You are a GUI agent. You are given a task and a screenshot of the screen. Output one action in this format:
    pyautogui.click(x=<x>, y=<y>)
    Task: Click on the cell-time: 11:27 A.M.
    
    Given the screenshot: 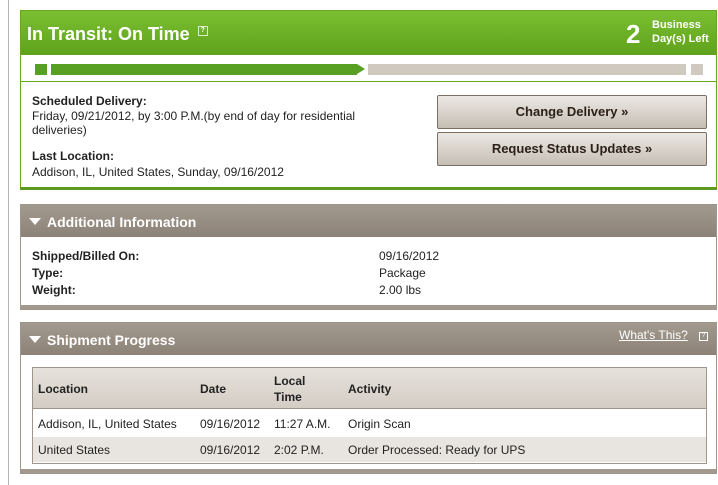 What is the action you would take?
    pyautogui.click(x=302, y=424)
    